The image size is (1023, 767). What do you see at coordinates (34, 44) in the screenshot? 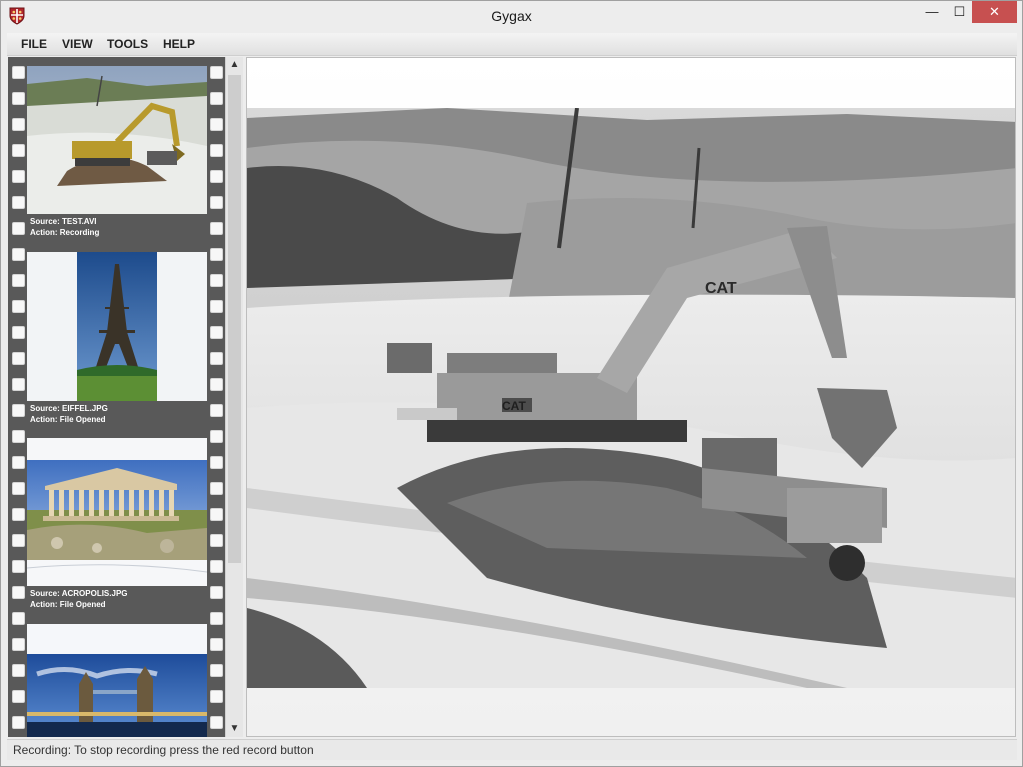
I see `menu-file: FILE` at bounding box center [34, 44].